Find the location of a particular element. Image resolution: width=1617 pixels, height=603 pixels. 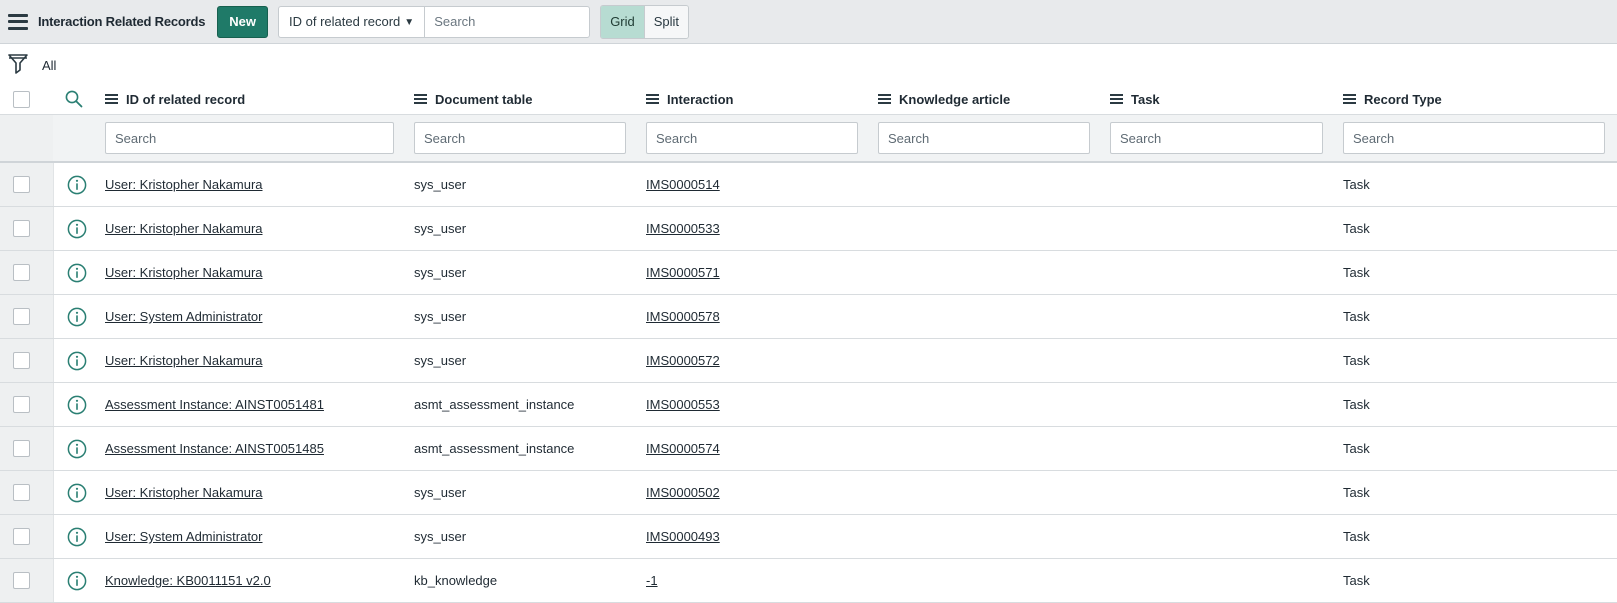

cell-knowledge-article is located at coordinates (986, 448).